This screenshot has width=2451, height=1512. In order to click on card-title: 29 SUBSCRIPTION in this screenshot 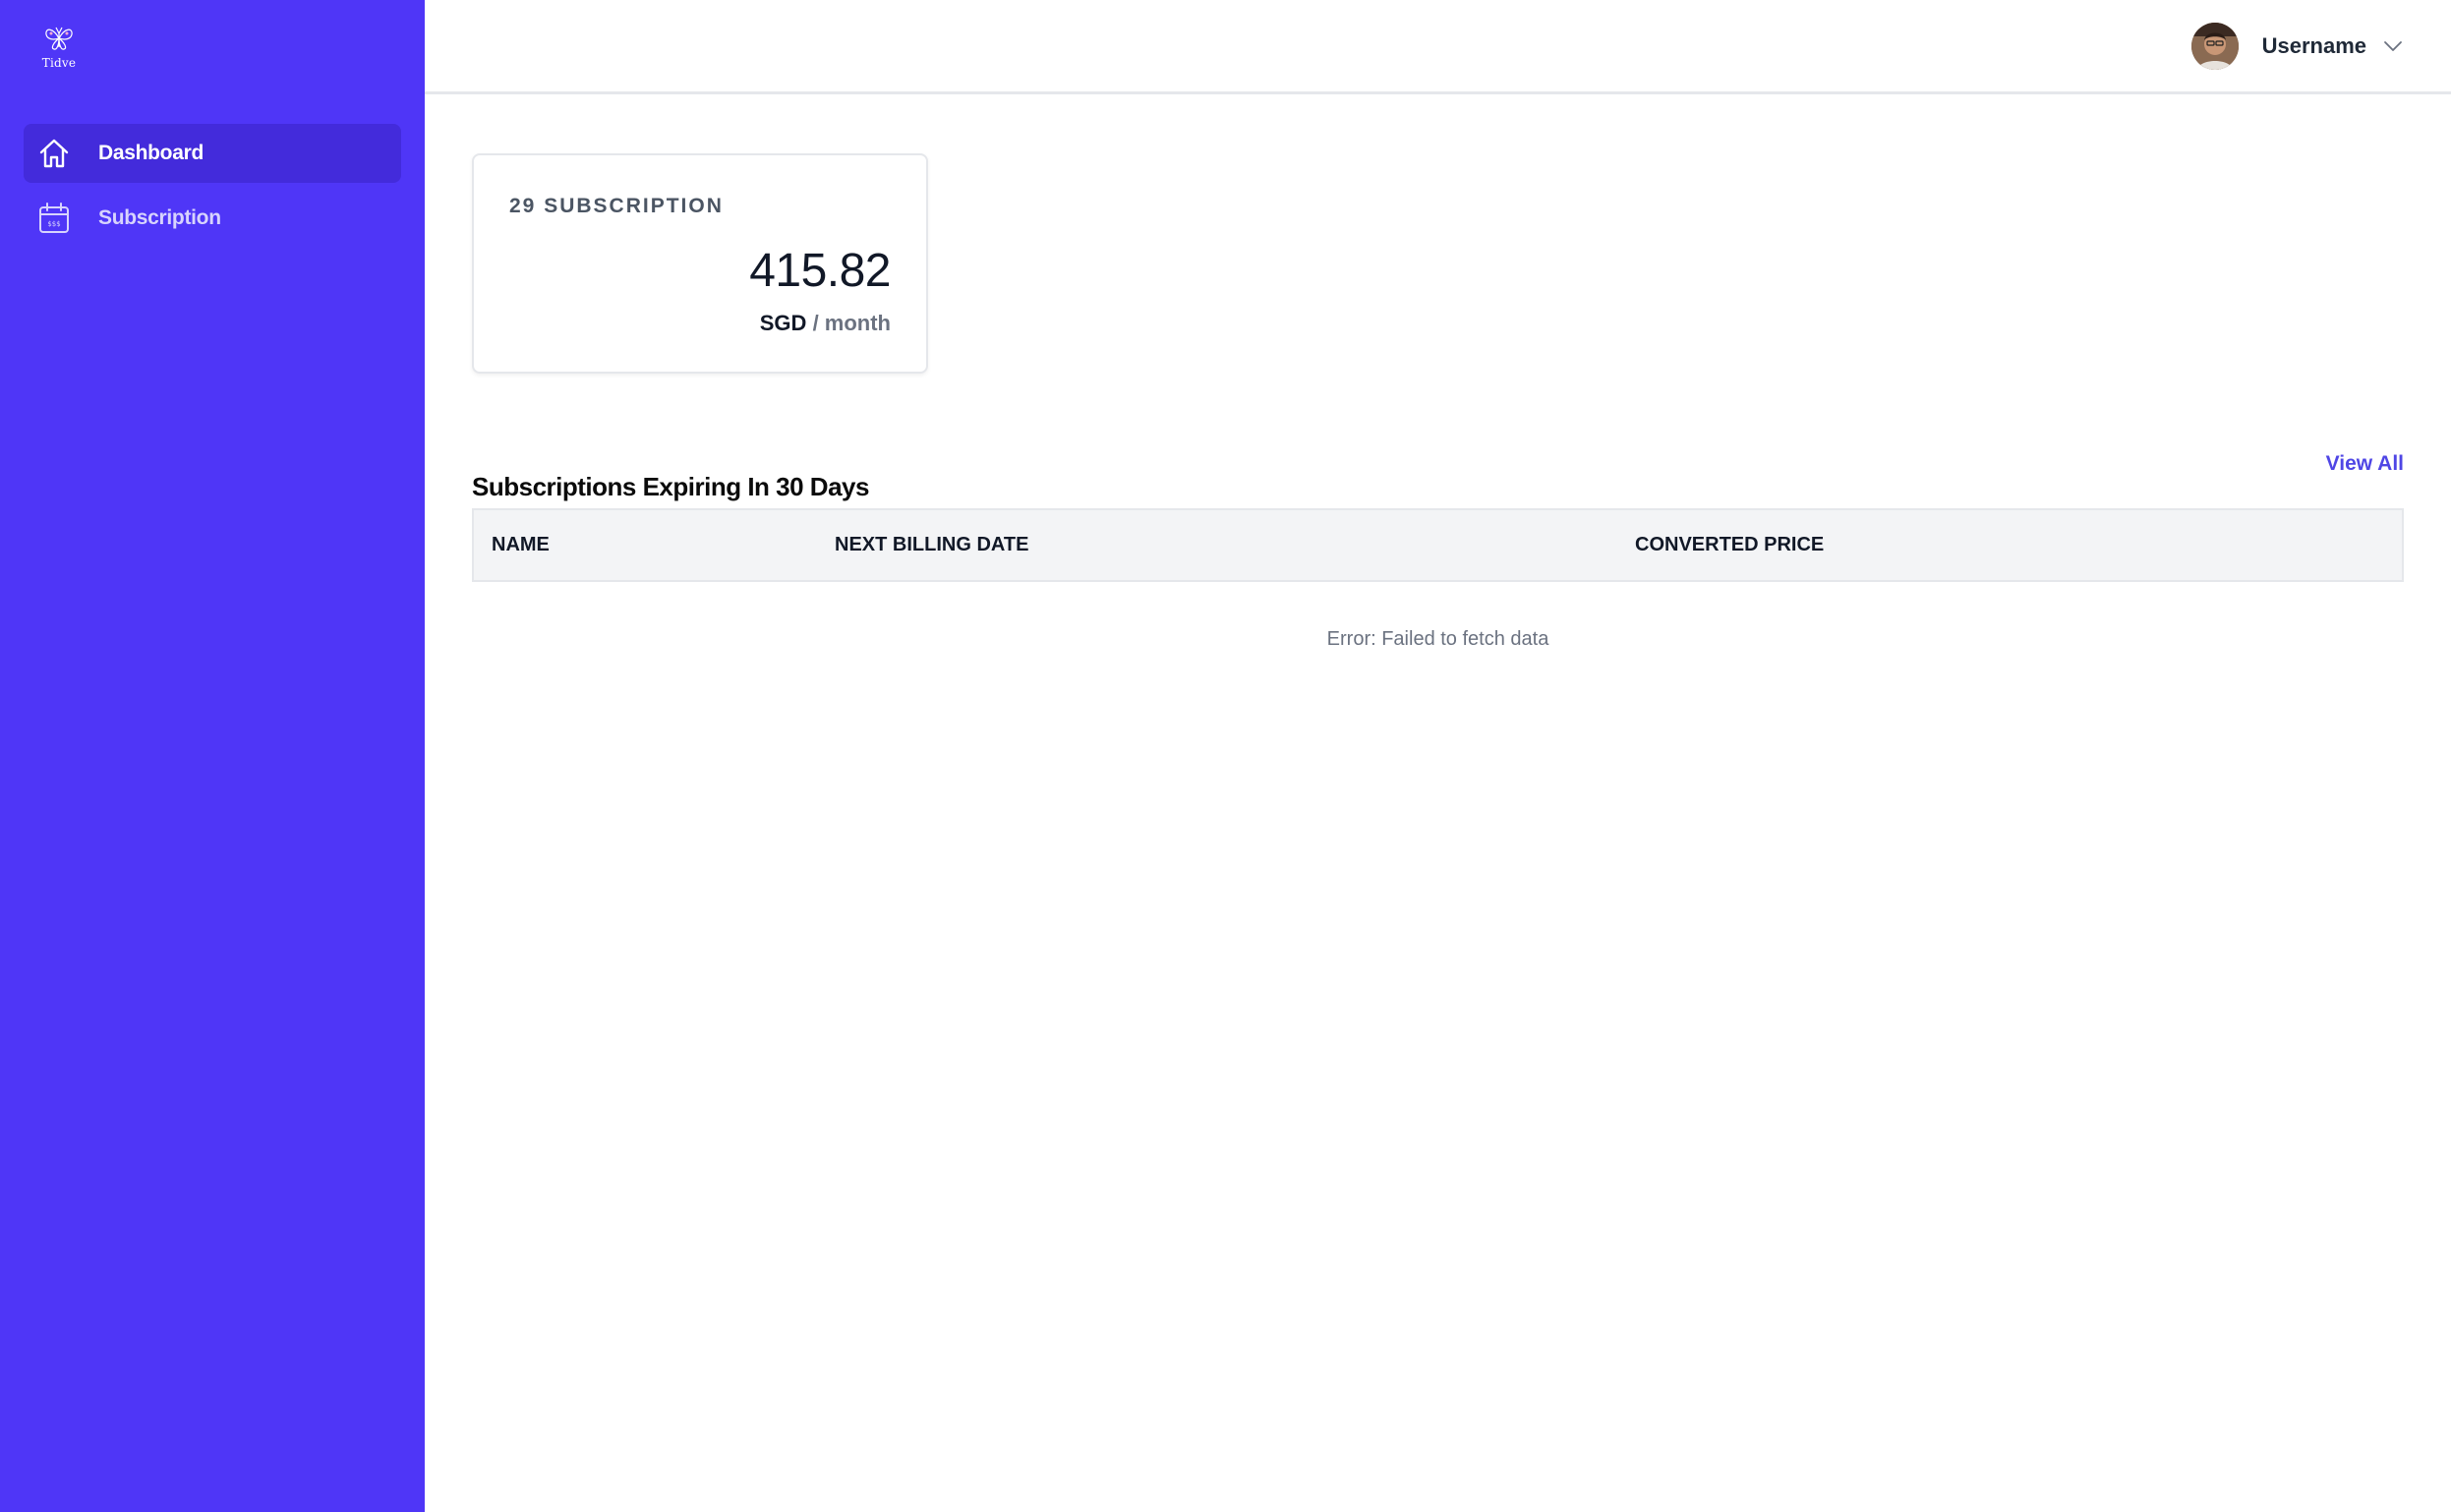, I will do `click(616, 206)`.